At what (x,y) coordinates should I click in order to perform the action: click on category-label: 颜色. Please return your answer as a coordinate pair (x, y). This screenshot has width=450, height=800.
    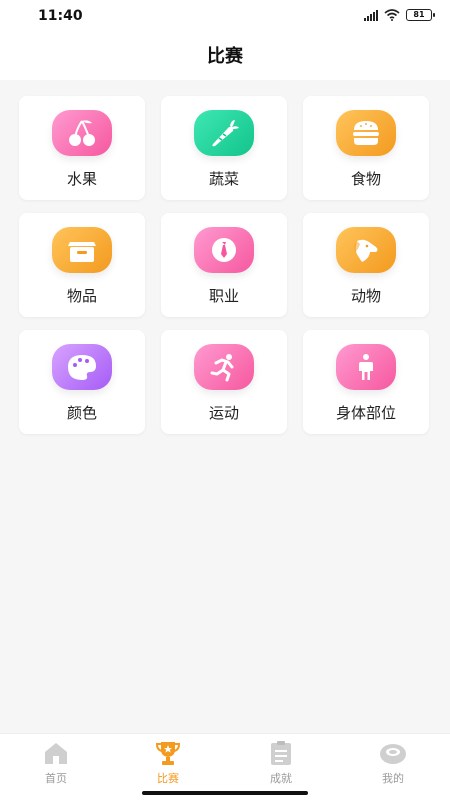
    Looking at the image, I should click on (81, 413).